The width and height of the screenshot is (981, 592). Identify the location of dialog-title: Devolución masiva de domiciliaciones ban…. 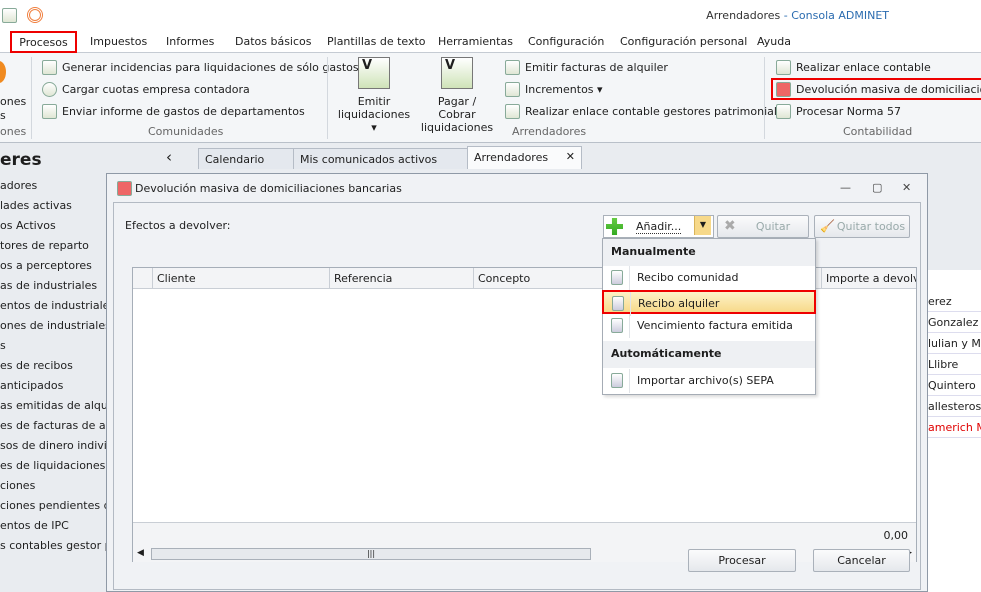
(268, 188).